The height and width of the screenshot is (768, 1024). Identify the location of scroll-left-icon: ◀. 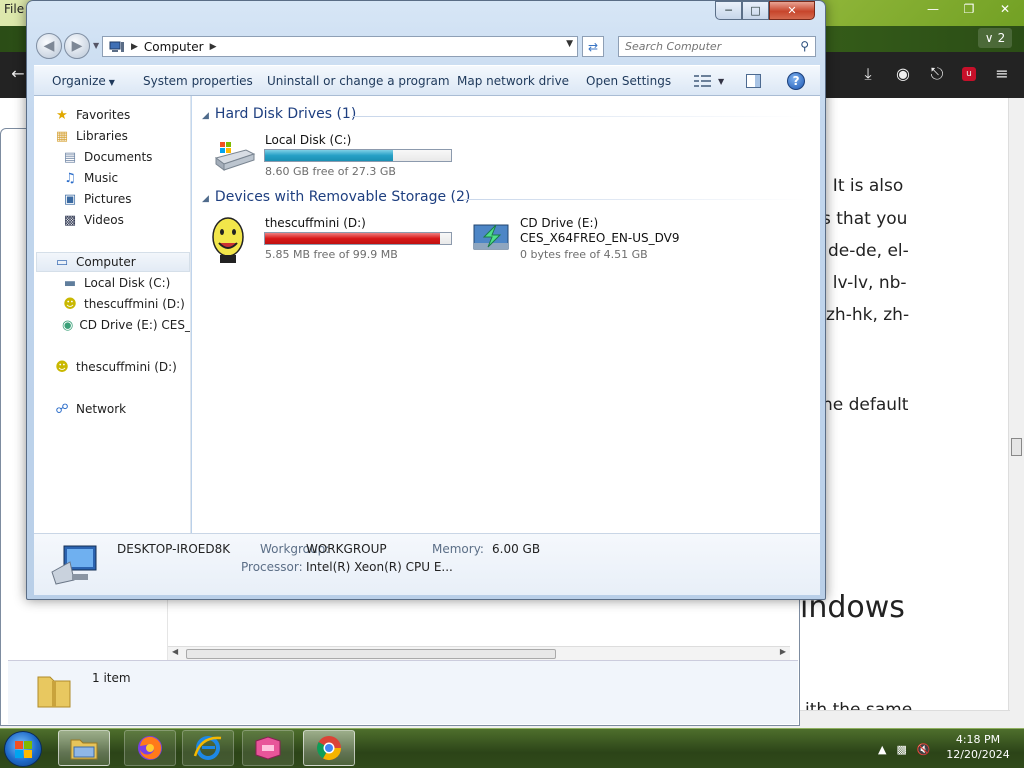
(175, 651).